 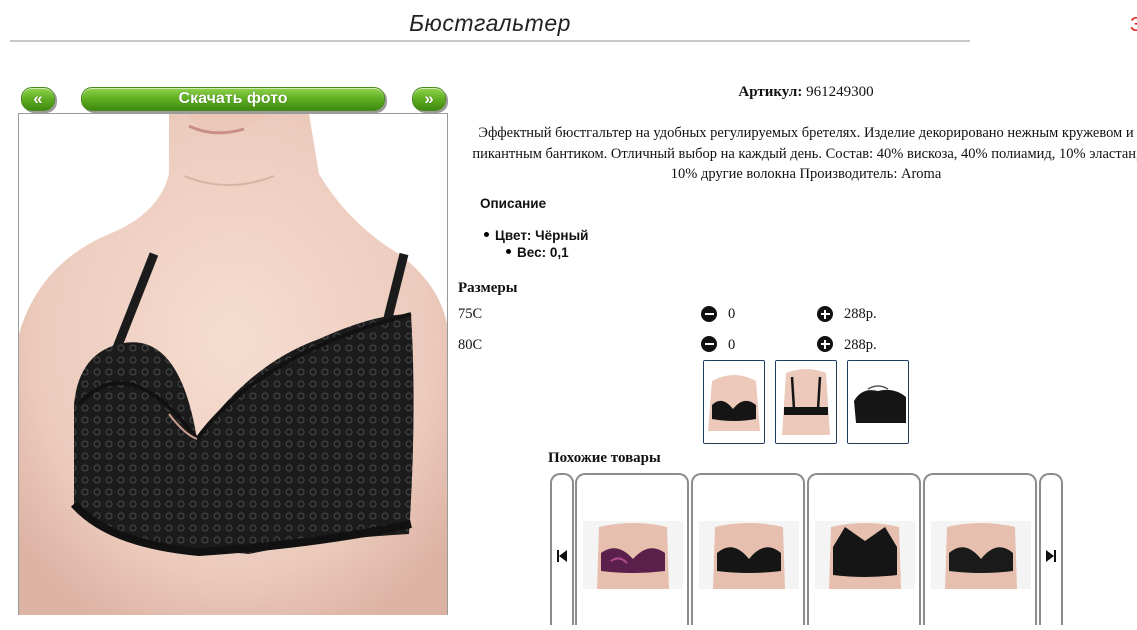 I want to click on title-divider, so click(x=490, y=41).